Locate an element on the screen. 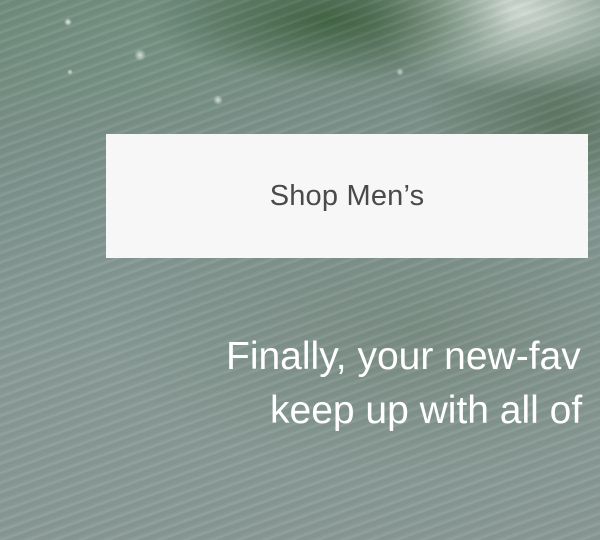 The width and height of the screenshot is (600, 540). tagline-line-2: keep up with all of is located at coordinates (426, 410).